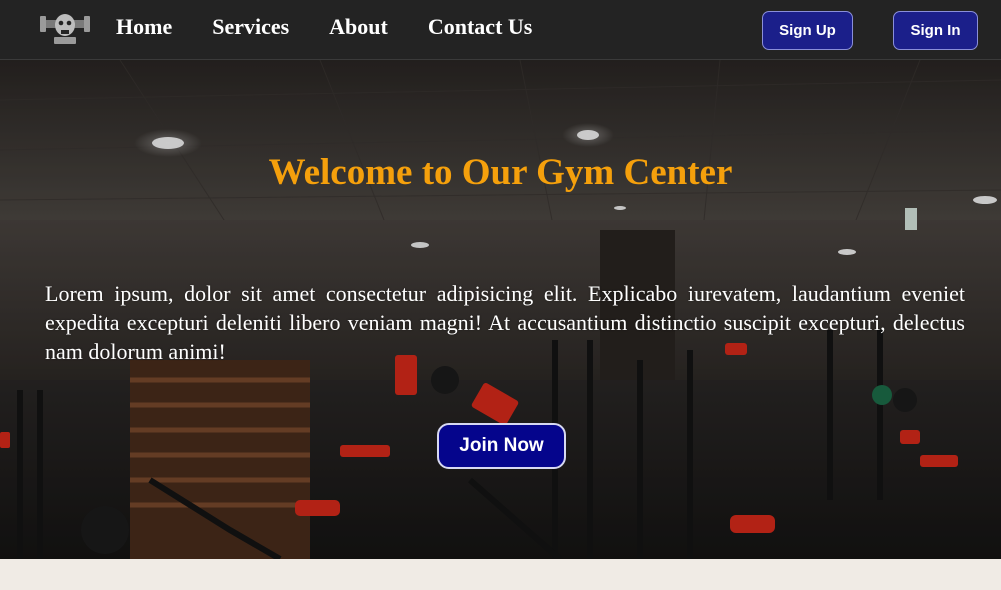 The height and width of the screenshot is (590, 1001). What do you see at coordinates (358, 27) in the screenshot?
I see `nav-about-link: About` at bounding box center [358, 27].